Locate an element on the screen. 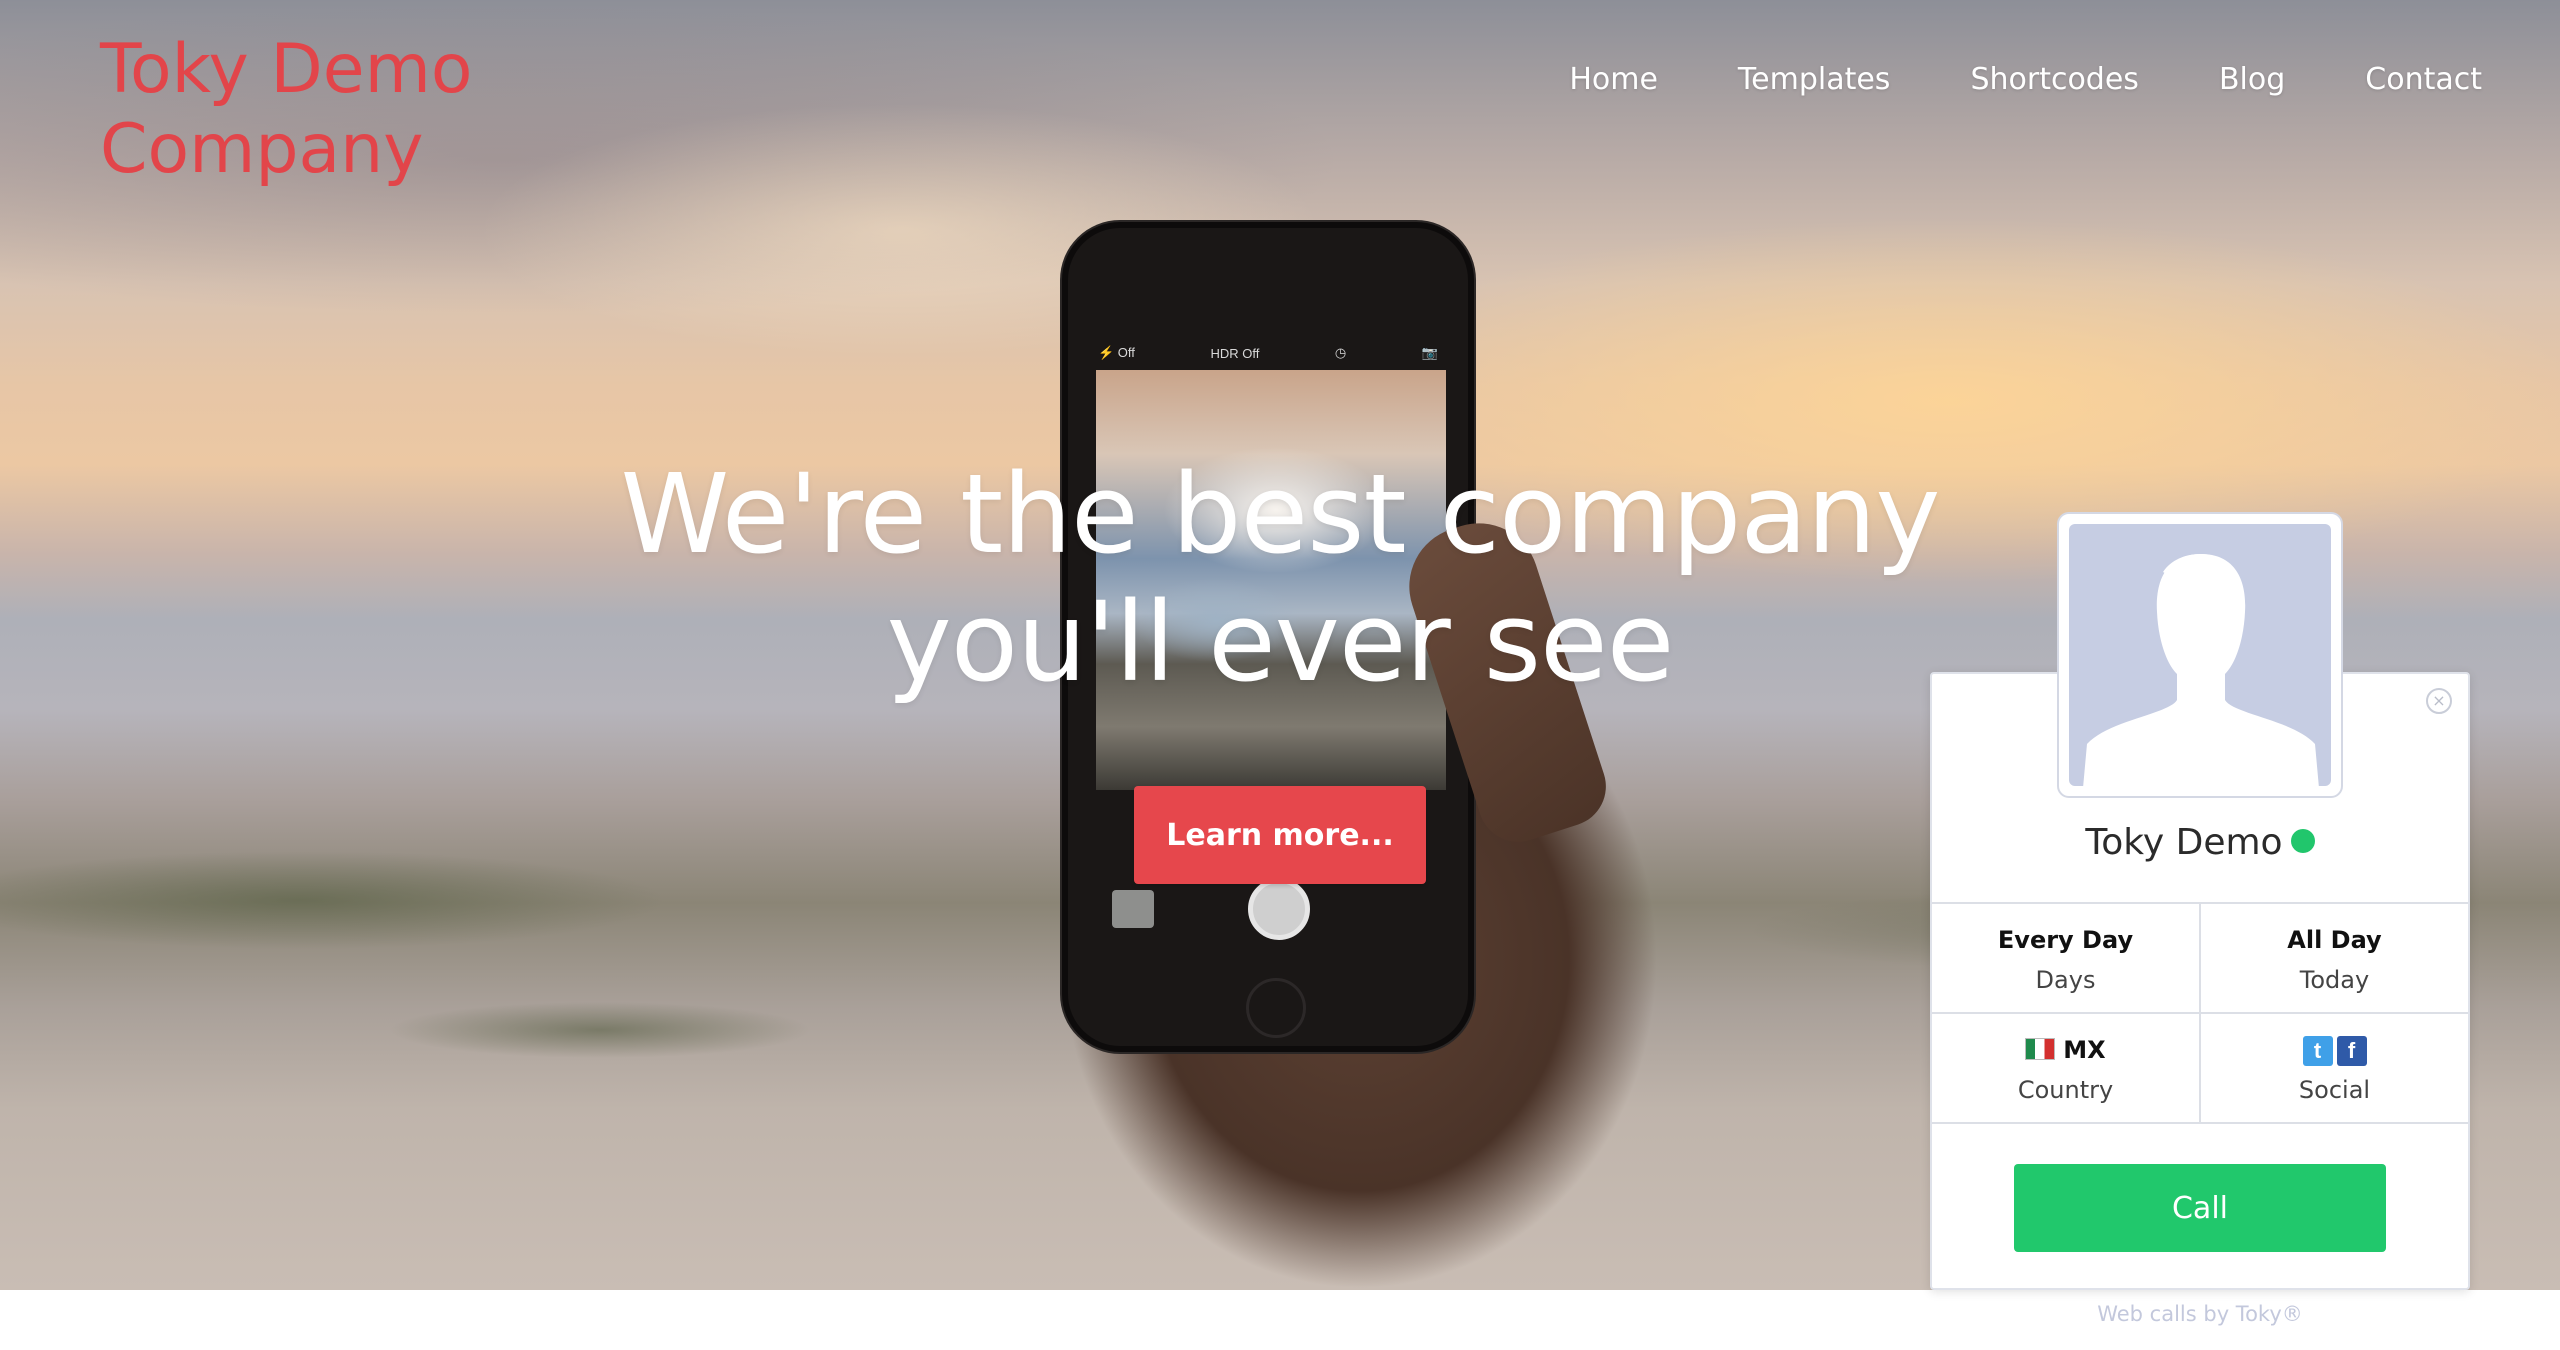 Image resolution: width=2560 pixels, height=1350 pixels. days-label: Days is located at coordinates (2065, 980).